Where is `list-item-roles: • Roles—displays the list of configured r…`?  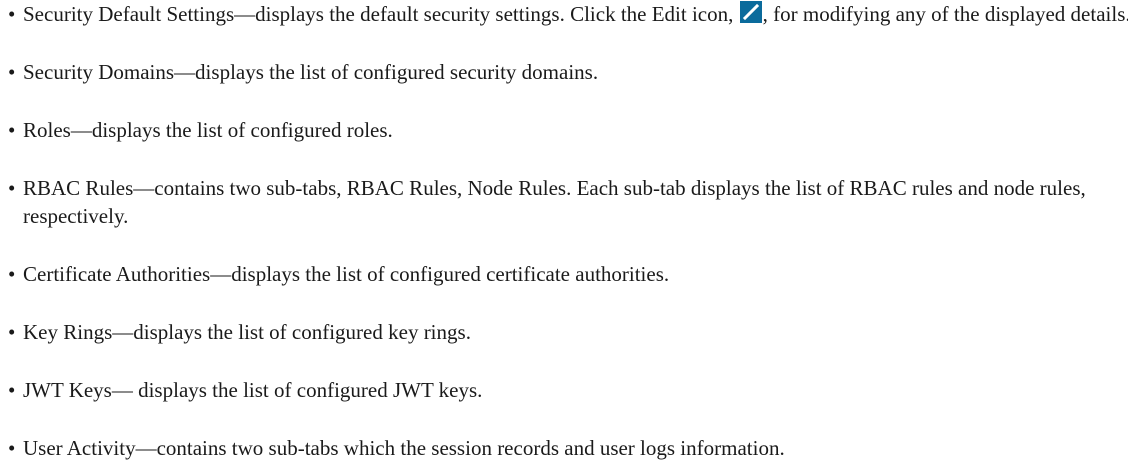
list-item-roles: • Roles—displays the list of configured r… is located at coordinates (568, 130).